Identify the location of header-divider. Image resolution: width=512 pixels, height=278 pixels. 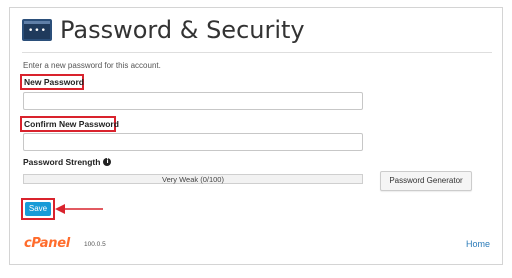
(257, 52).